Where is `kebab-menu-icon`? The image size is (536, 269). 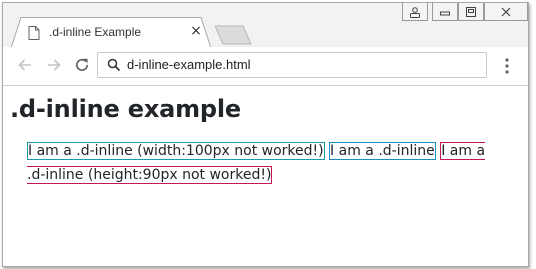
kebab-menu-icon is located at coordinates (507, 66).